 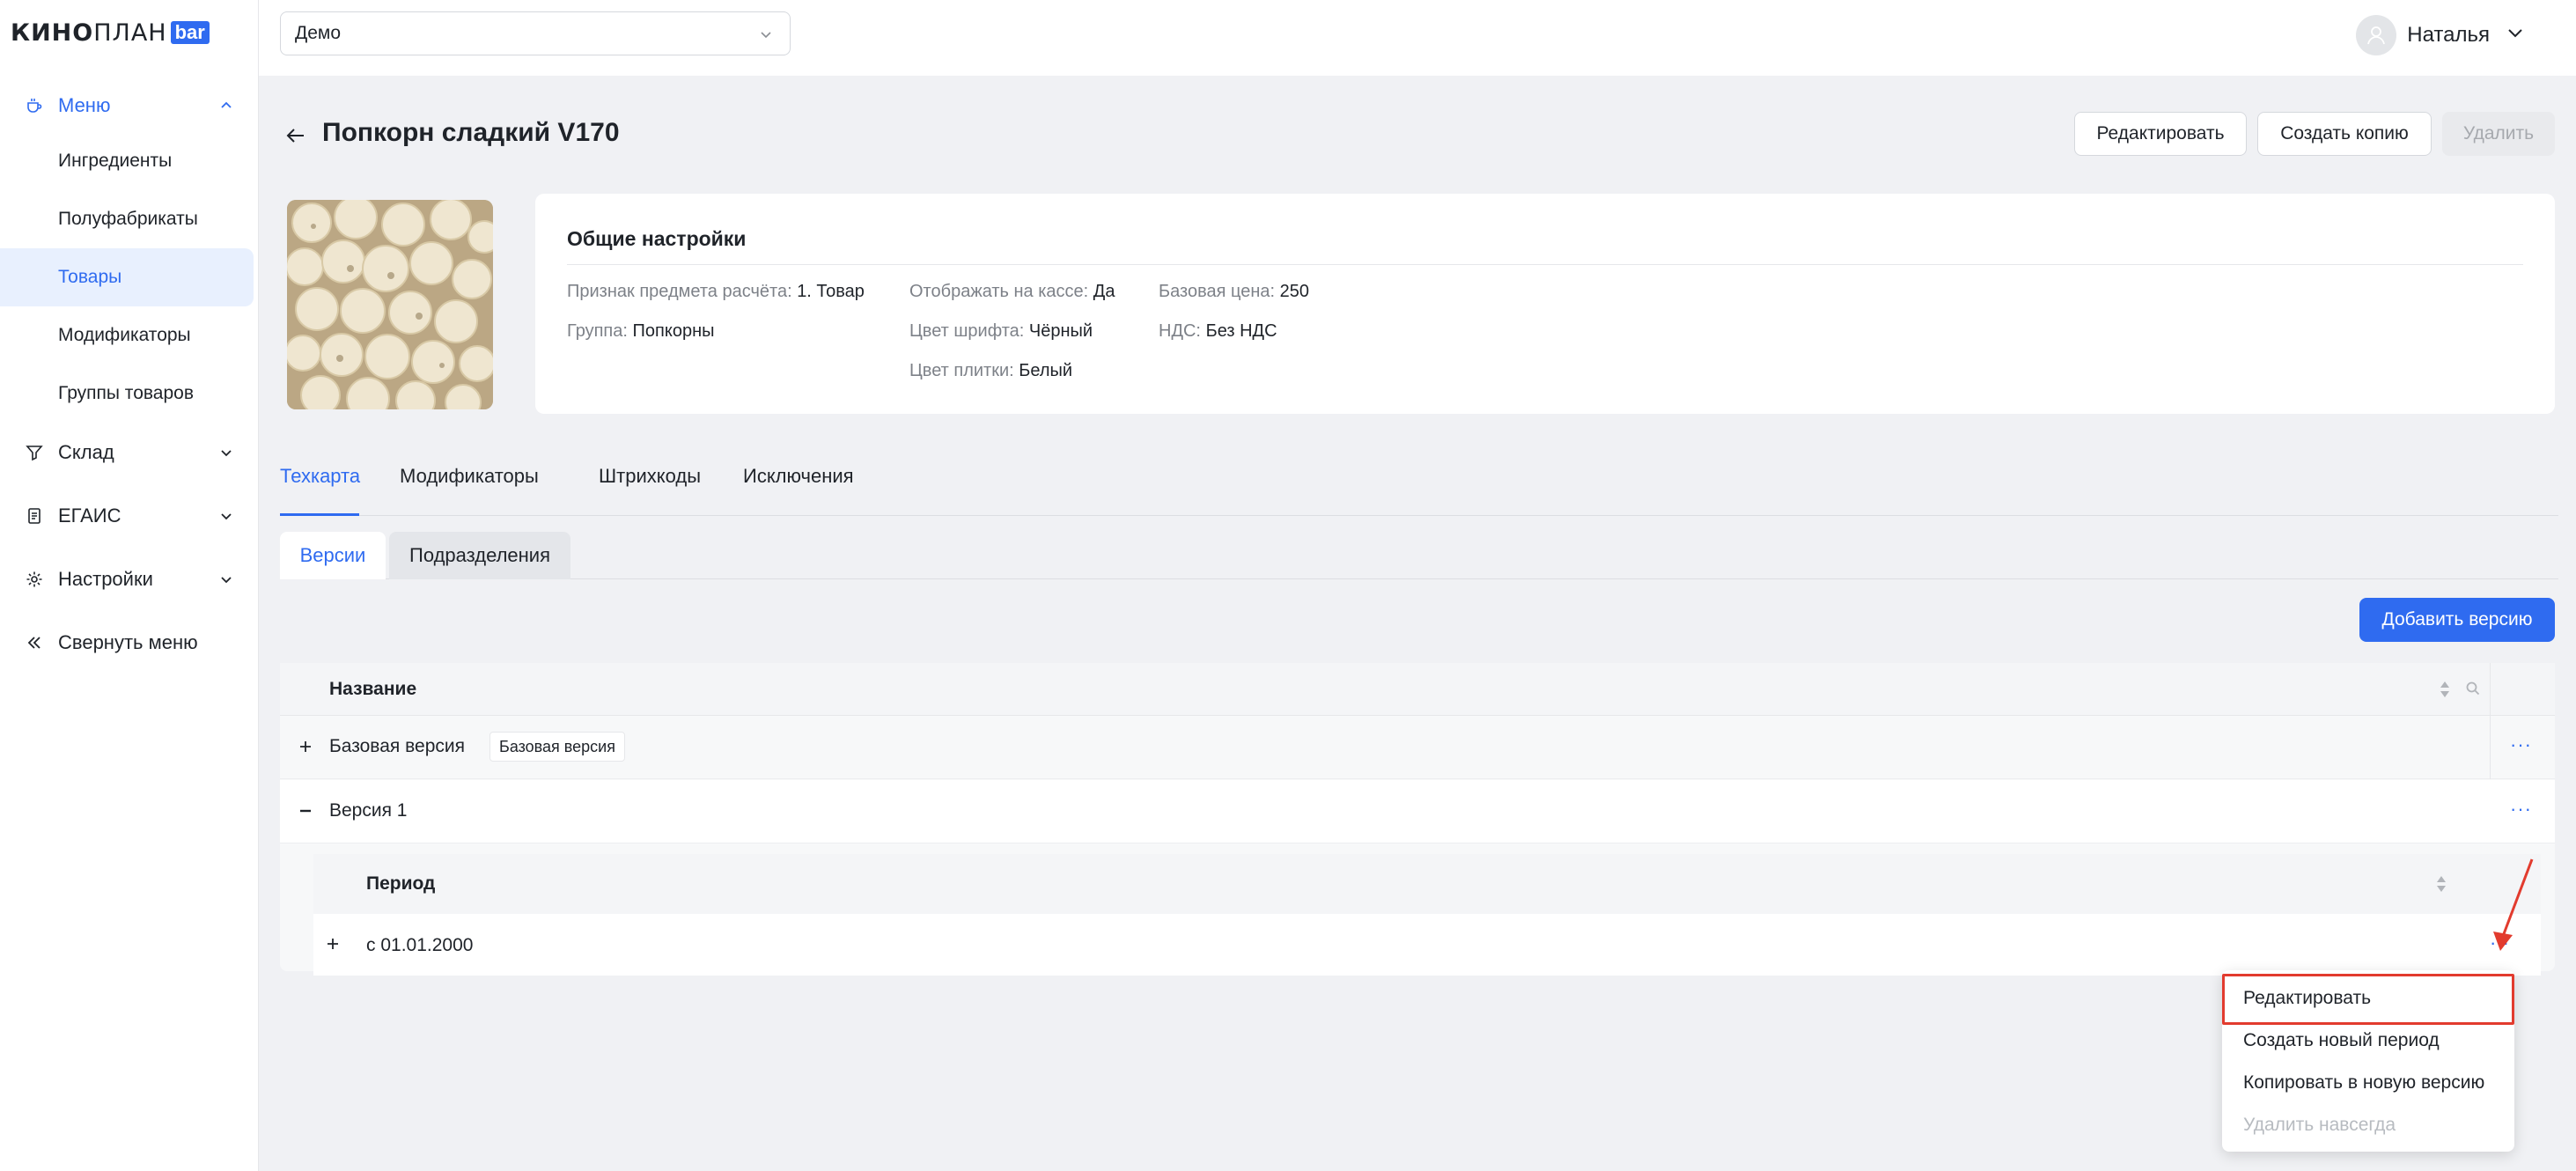 What do you see at coordinates (127, 277) in the screenshot?
I see `sidebar-item-products: Товары` at bounding box center [127, 277].